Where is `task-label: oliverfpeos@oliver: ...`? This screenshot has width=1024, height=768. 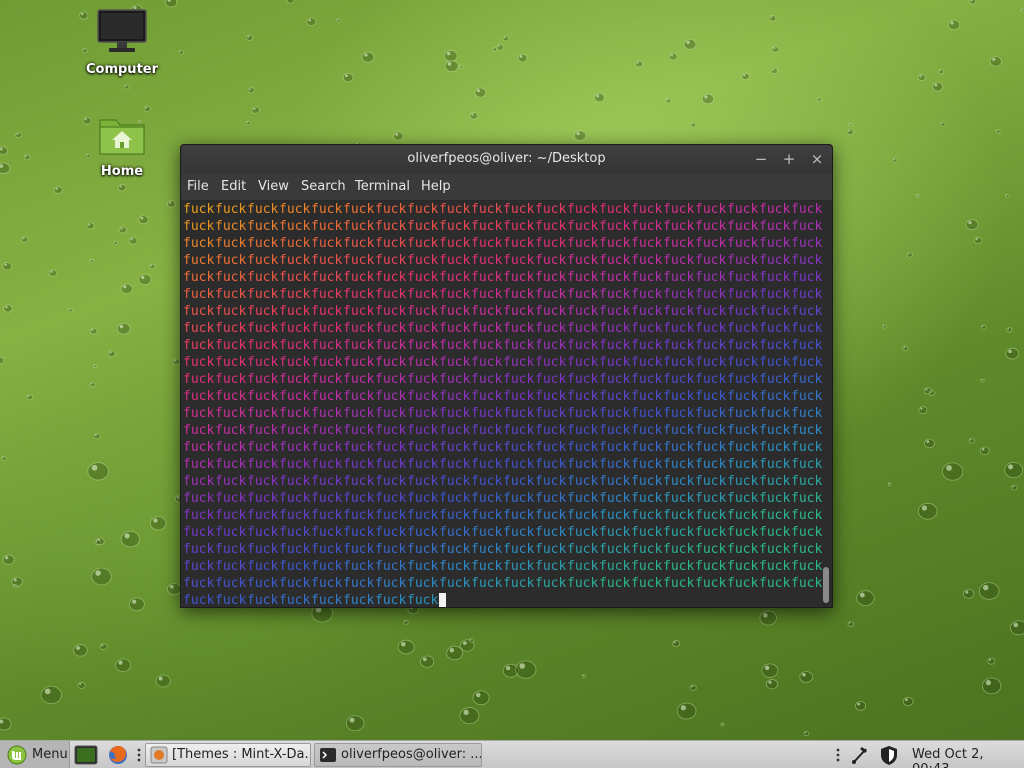 task-label: oliverfpeos@oliver: ... is located at coordinates (411, 754).